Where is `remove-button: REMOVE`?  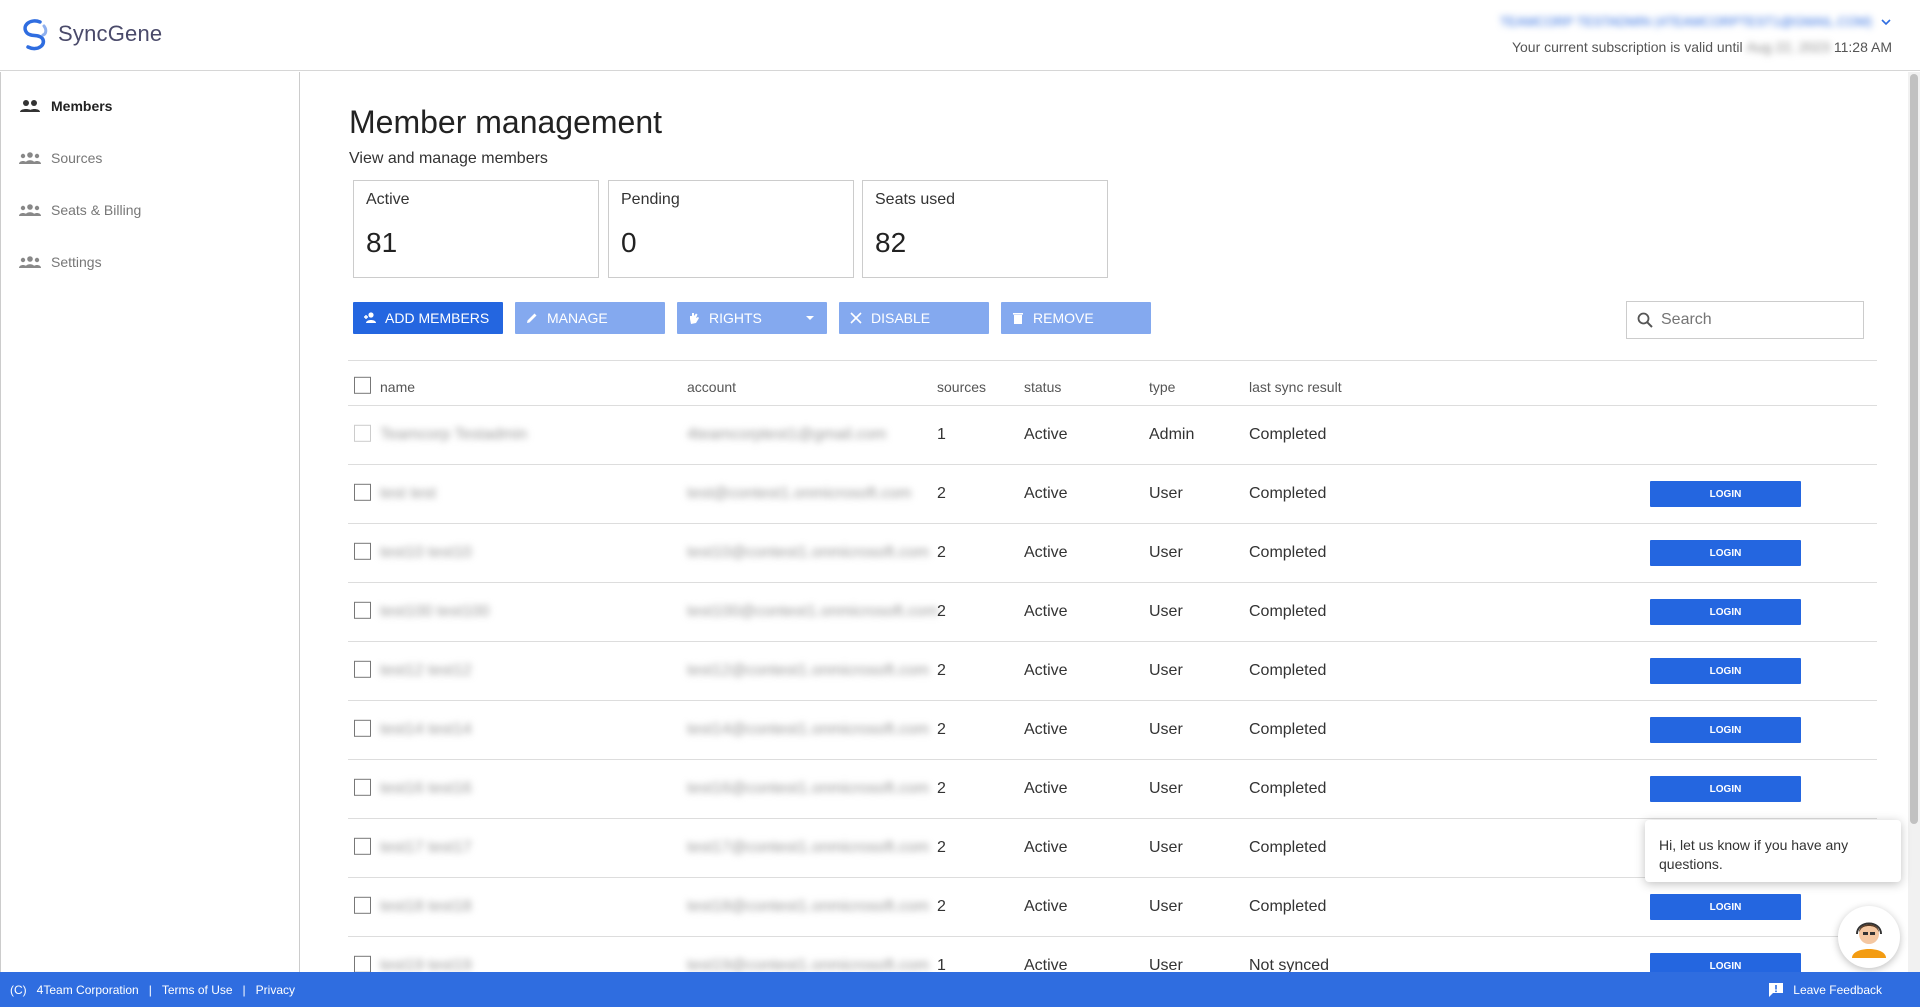
remove-button: REMOVE is located at coordinates (1076, 318).